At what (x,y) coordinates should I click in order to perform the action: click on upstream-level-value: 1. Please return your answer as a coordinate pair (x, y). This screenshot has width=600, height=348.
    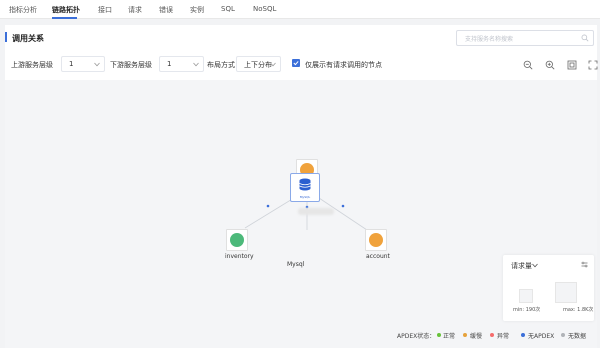
    Looking at the image, I should click on (71, 64).